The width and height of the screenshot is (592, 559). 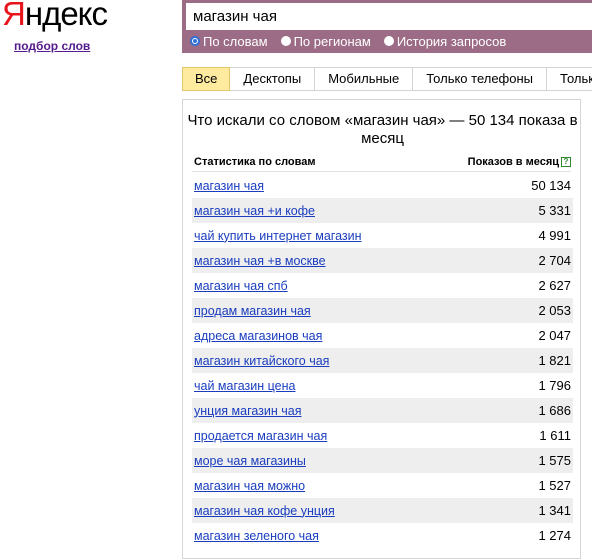 I want to click on keyword-link: море чая магазины, so click(x=250, y=461).